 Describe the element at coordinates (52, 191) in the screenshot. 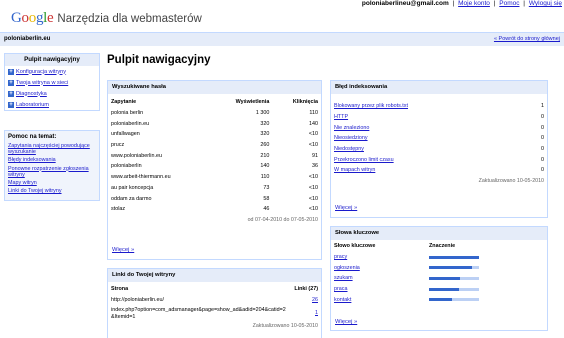

I see `help-link-links-to-site: Linki do Twojej witryny` at that location.